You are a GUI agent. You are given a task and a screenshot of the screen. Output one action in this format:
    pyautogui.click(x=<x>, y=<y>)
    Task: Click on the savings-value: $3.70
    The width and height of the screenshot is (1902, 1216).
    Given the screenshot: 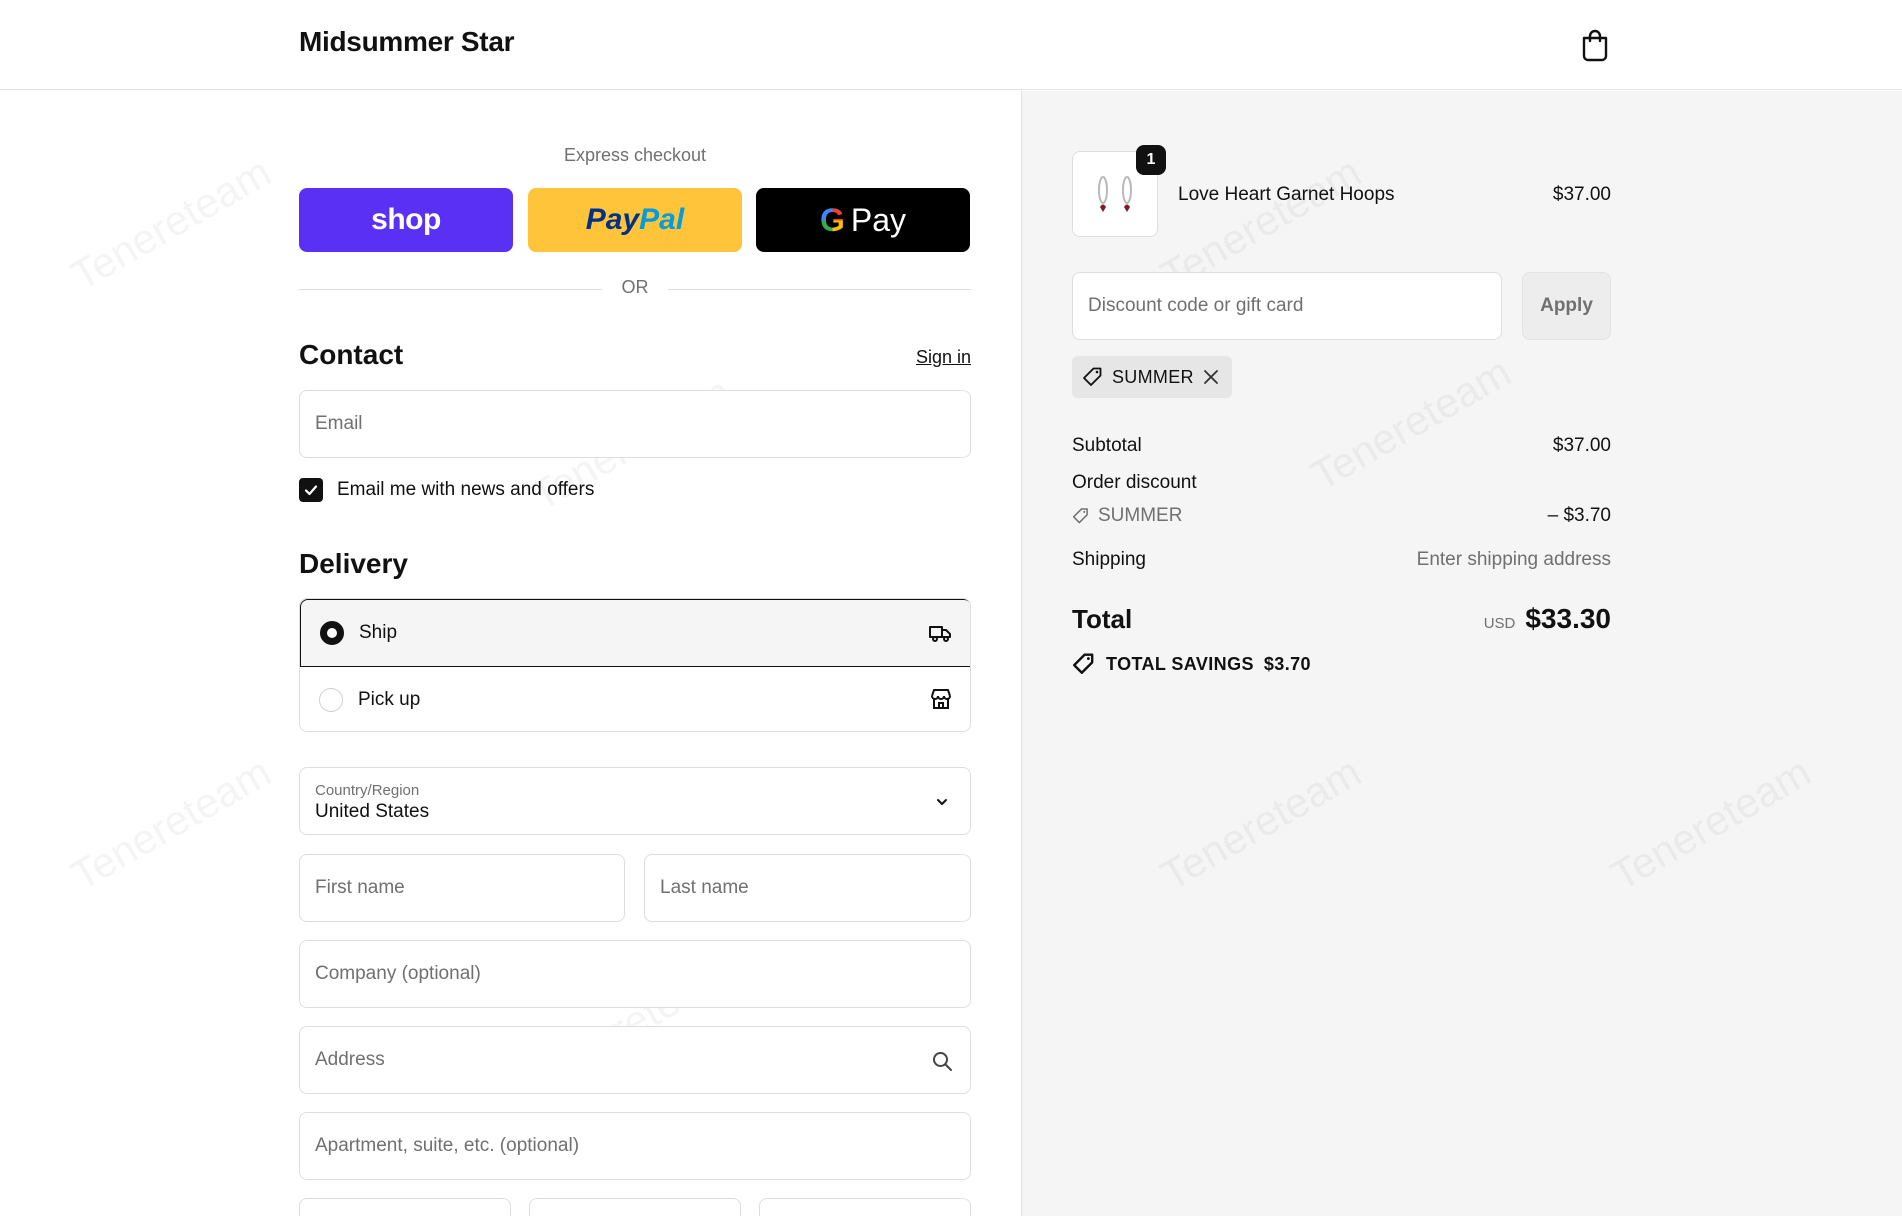 What is the action you would take?
    pyautogui.click(x=1287, y=663)
    